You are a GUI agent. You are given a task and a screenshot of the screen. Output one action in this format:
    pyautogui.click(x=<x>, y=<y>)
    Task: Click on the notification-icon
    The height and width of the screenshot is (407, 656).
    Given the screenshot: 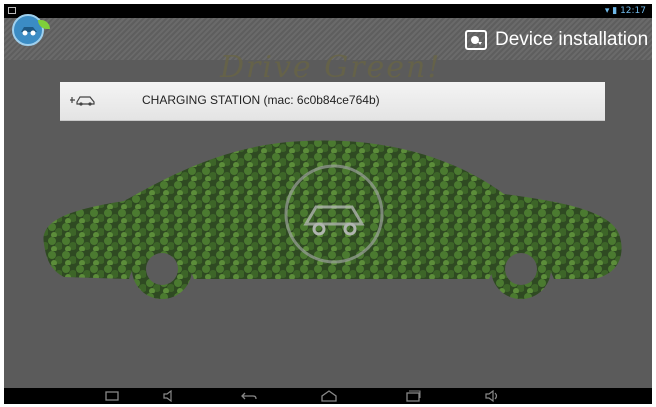 What is the action you would take?
    pyautogui.click(x=12, y=10)
    